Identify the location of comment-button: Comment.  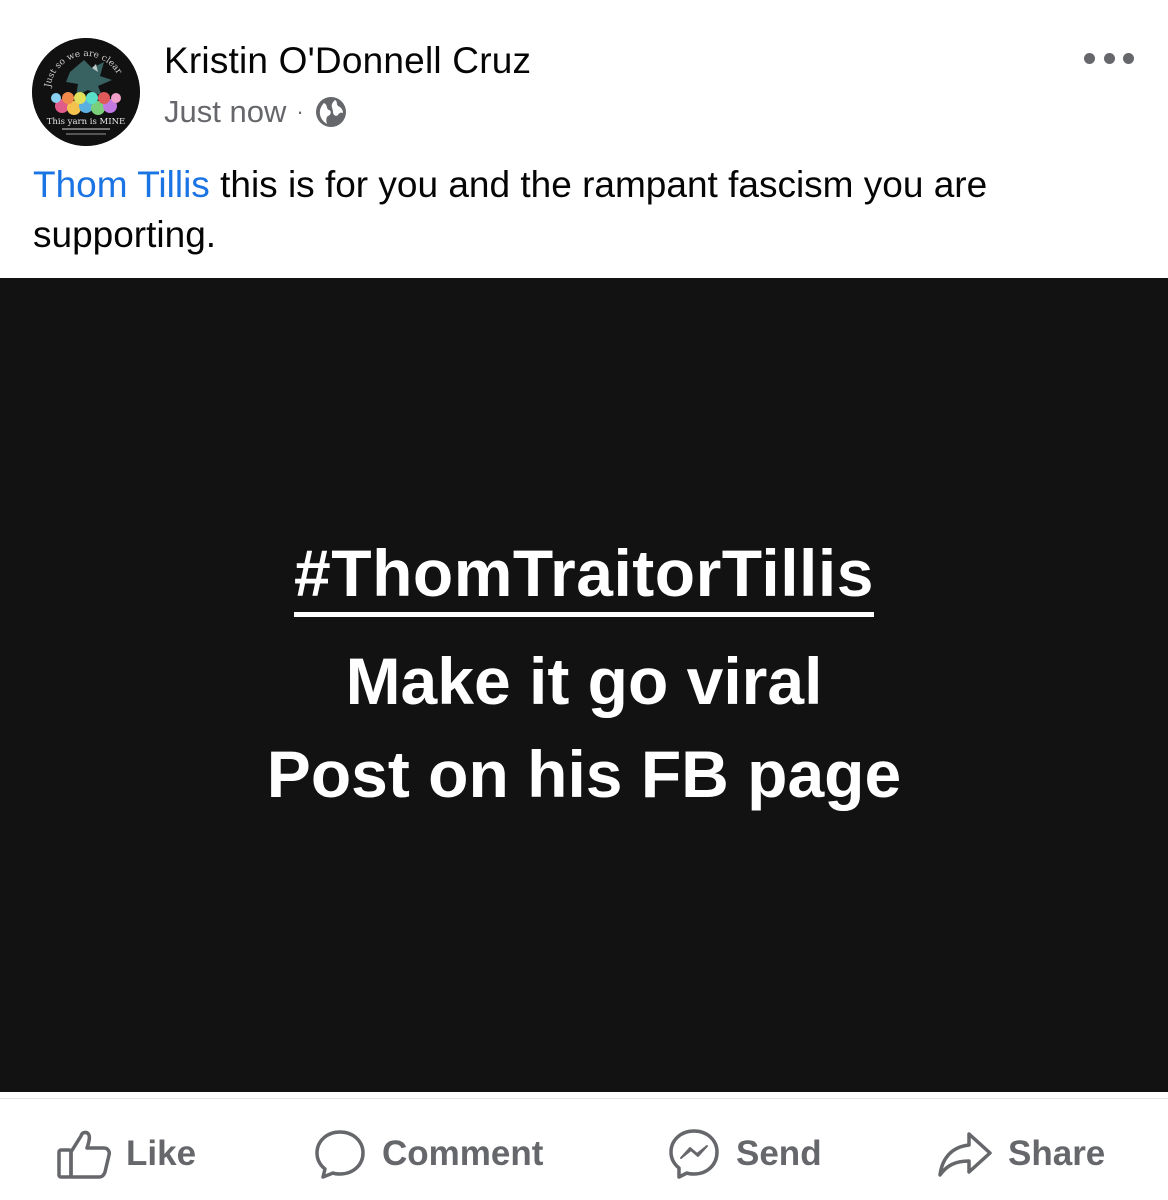
(427, 1154).